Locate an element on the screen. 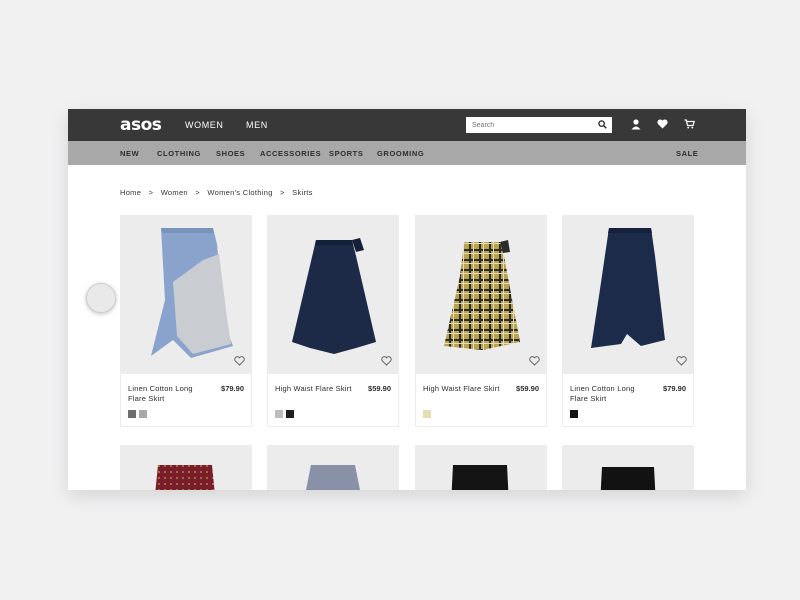 This screenshot has width=800, height=600. nav-women: WOMEN is located at coordinates (204, 125).